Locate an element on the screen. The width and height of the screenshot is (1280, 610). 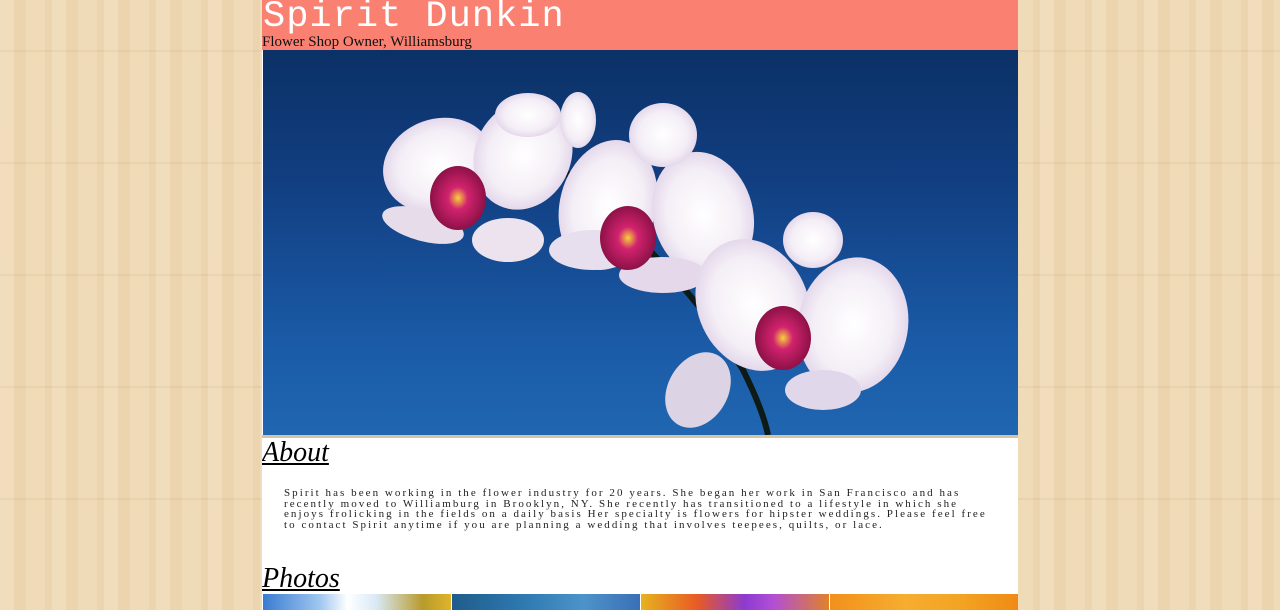
photos-heading: Photos is located at coordinates (301, 578).